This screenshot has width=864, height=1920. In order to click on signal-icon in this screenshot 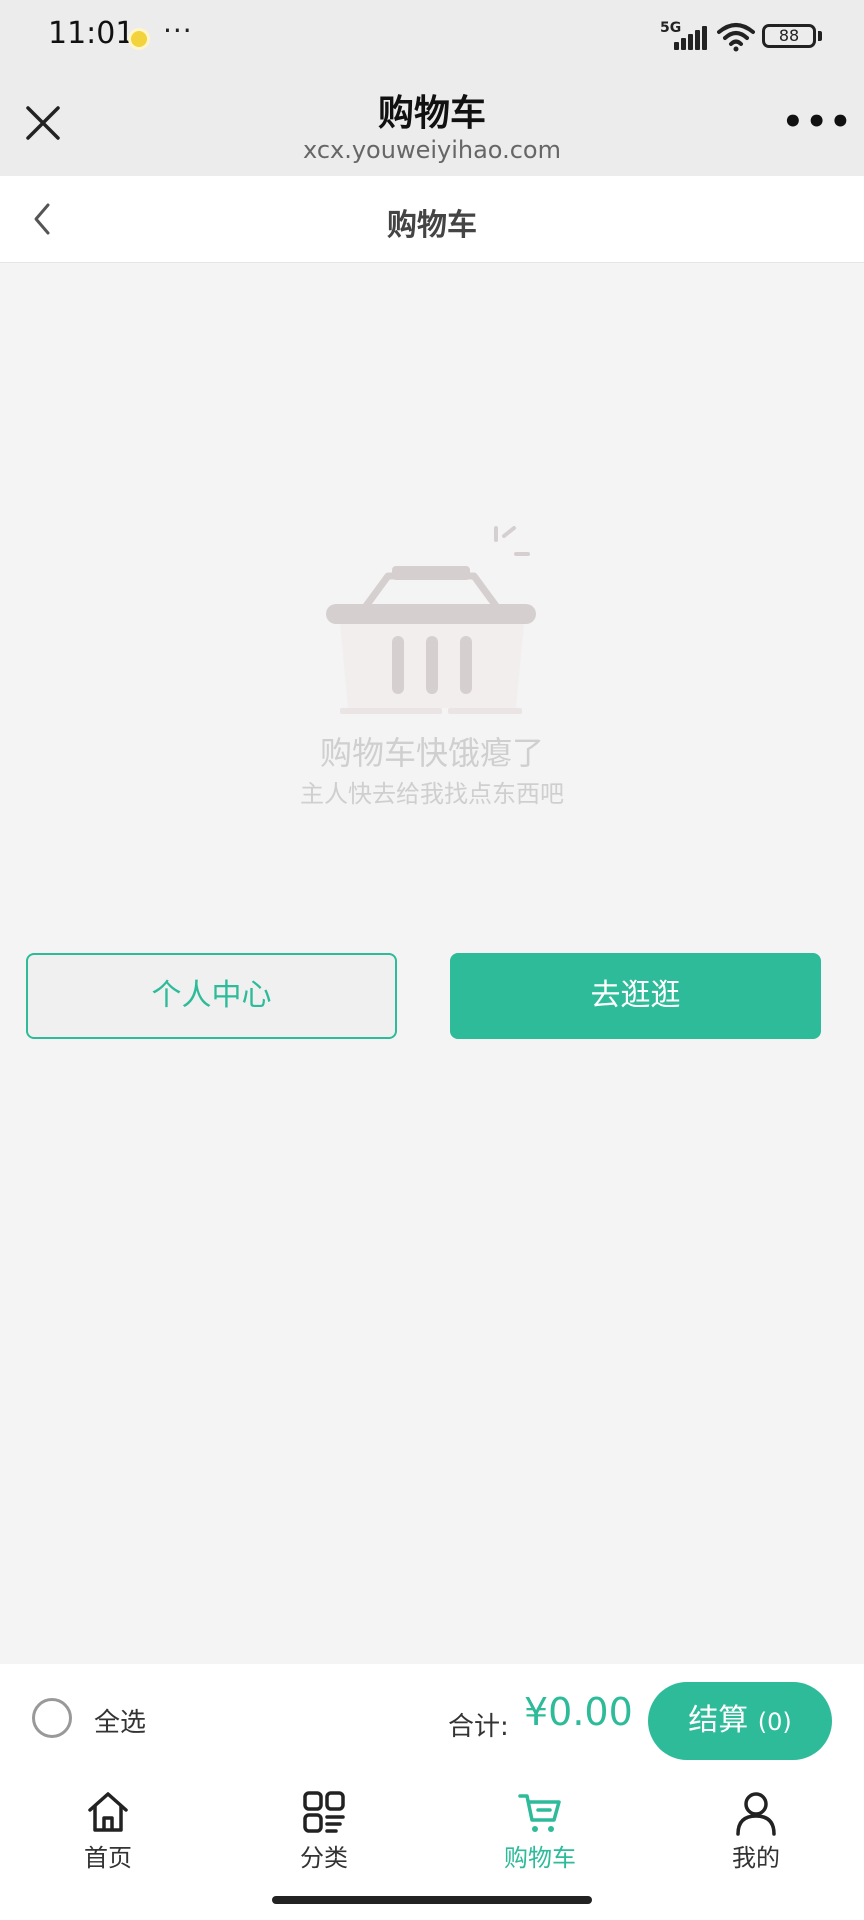, I will do `click(691, 38)`.